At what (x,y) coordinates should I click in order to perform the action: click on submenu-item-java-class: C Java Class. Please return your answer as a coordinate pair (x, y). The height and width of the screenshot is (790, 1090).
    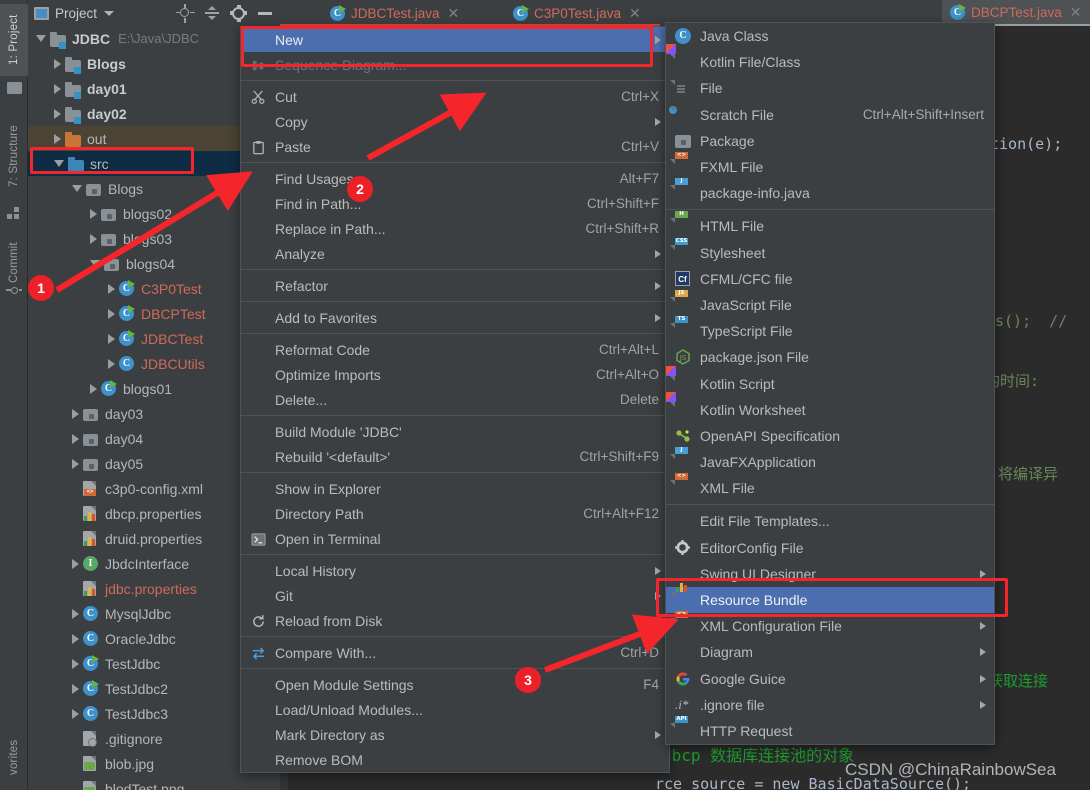
    Looking at the image, I should click on (830, 36).